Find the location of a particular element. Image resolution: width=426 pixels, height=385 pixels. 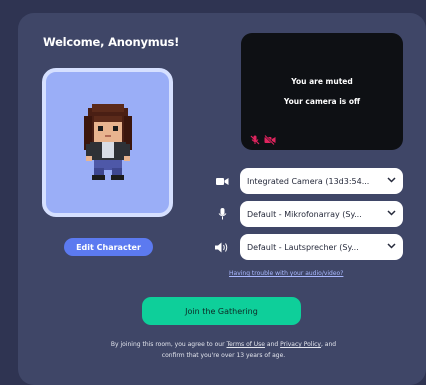

camera-off-icon is located at coordinates (270, 139).